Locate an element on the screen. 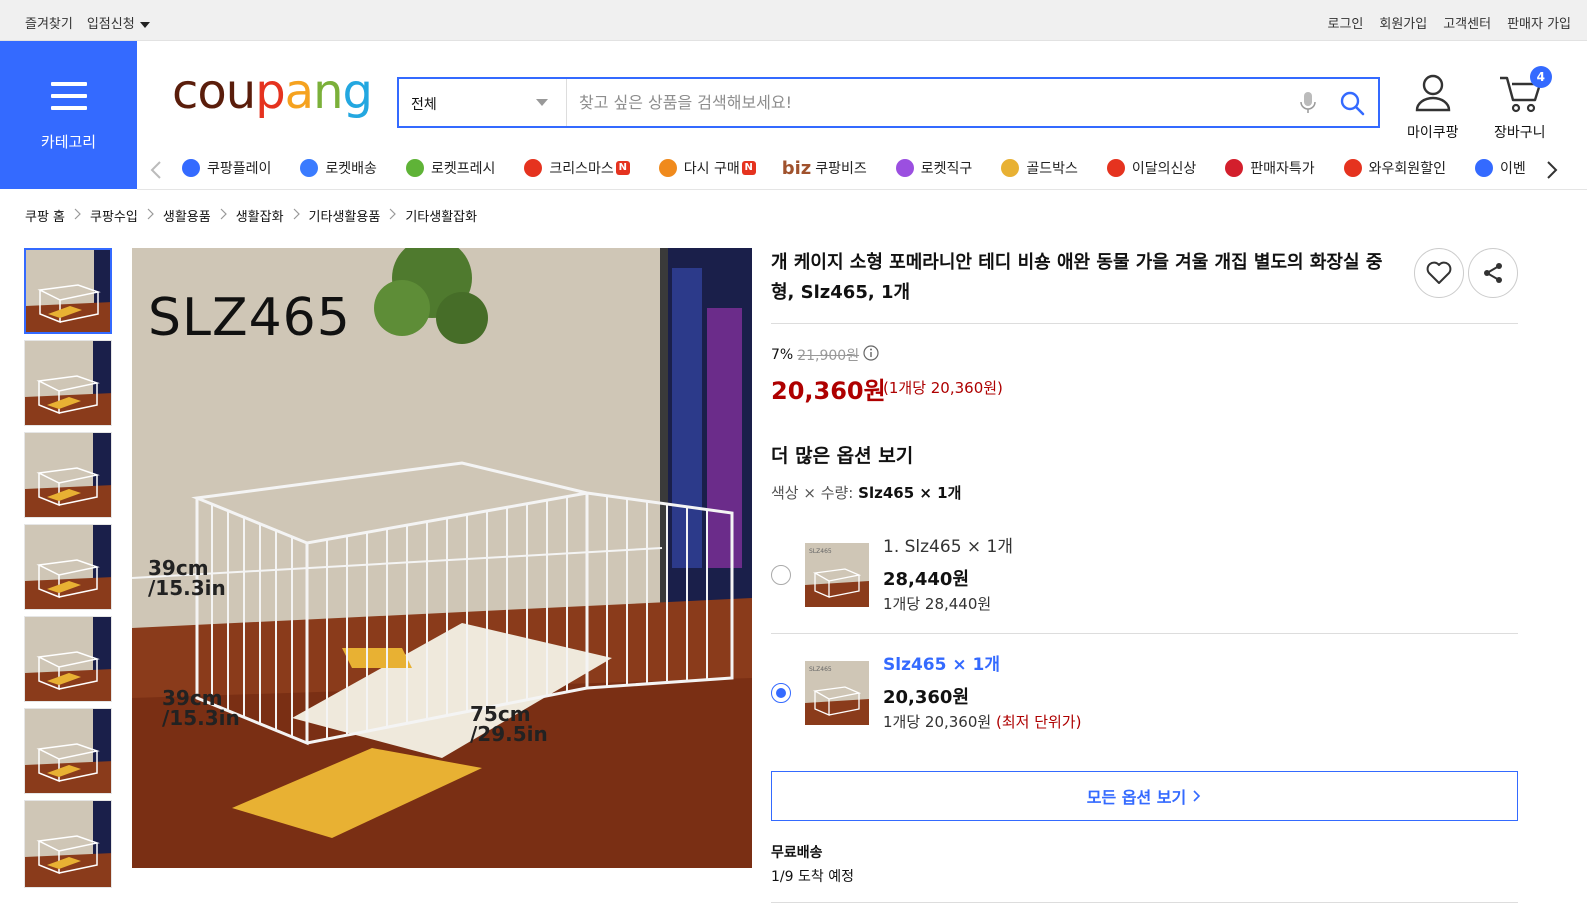 The width and height of the screenshot is (1587, 923). unit-price: (1개당 20,360원) is located at coordinates (943, 388).